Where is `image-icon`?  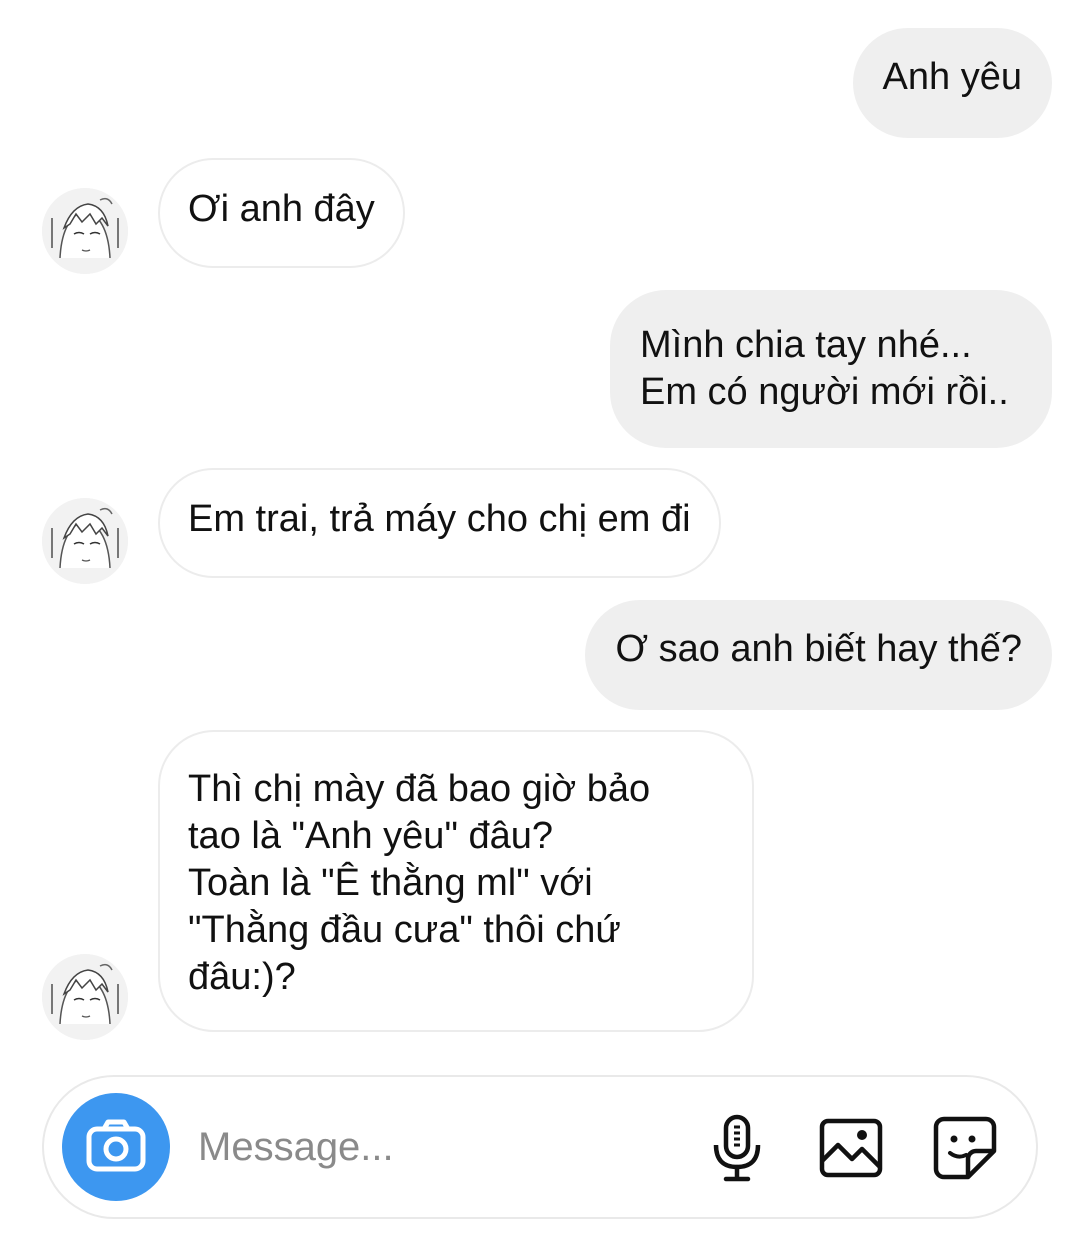
image-icon is located at coordinates (851, 1148).